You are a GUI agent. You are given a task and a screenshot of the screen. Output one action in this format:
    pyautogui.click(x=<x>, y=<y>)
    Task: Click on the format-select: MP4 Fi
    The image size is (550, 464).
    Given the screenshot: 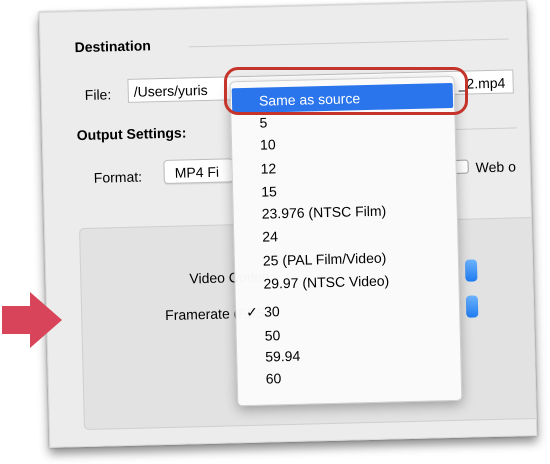 What is the action you would take?
    pyautogui.click(x=198, y=171)
    